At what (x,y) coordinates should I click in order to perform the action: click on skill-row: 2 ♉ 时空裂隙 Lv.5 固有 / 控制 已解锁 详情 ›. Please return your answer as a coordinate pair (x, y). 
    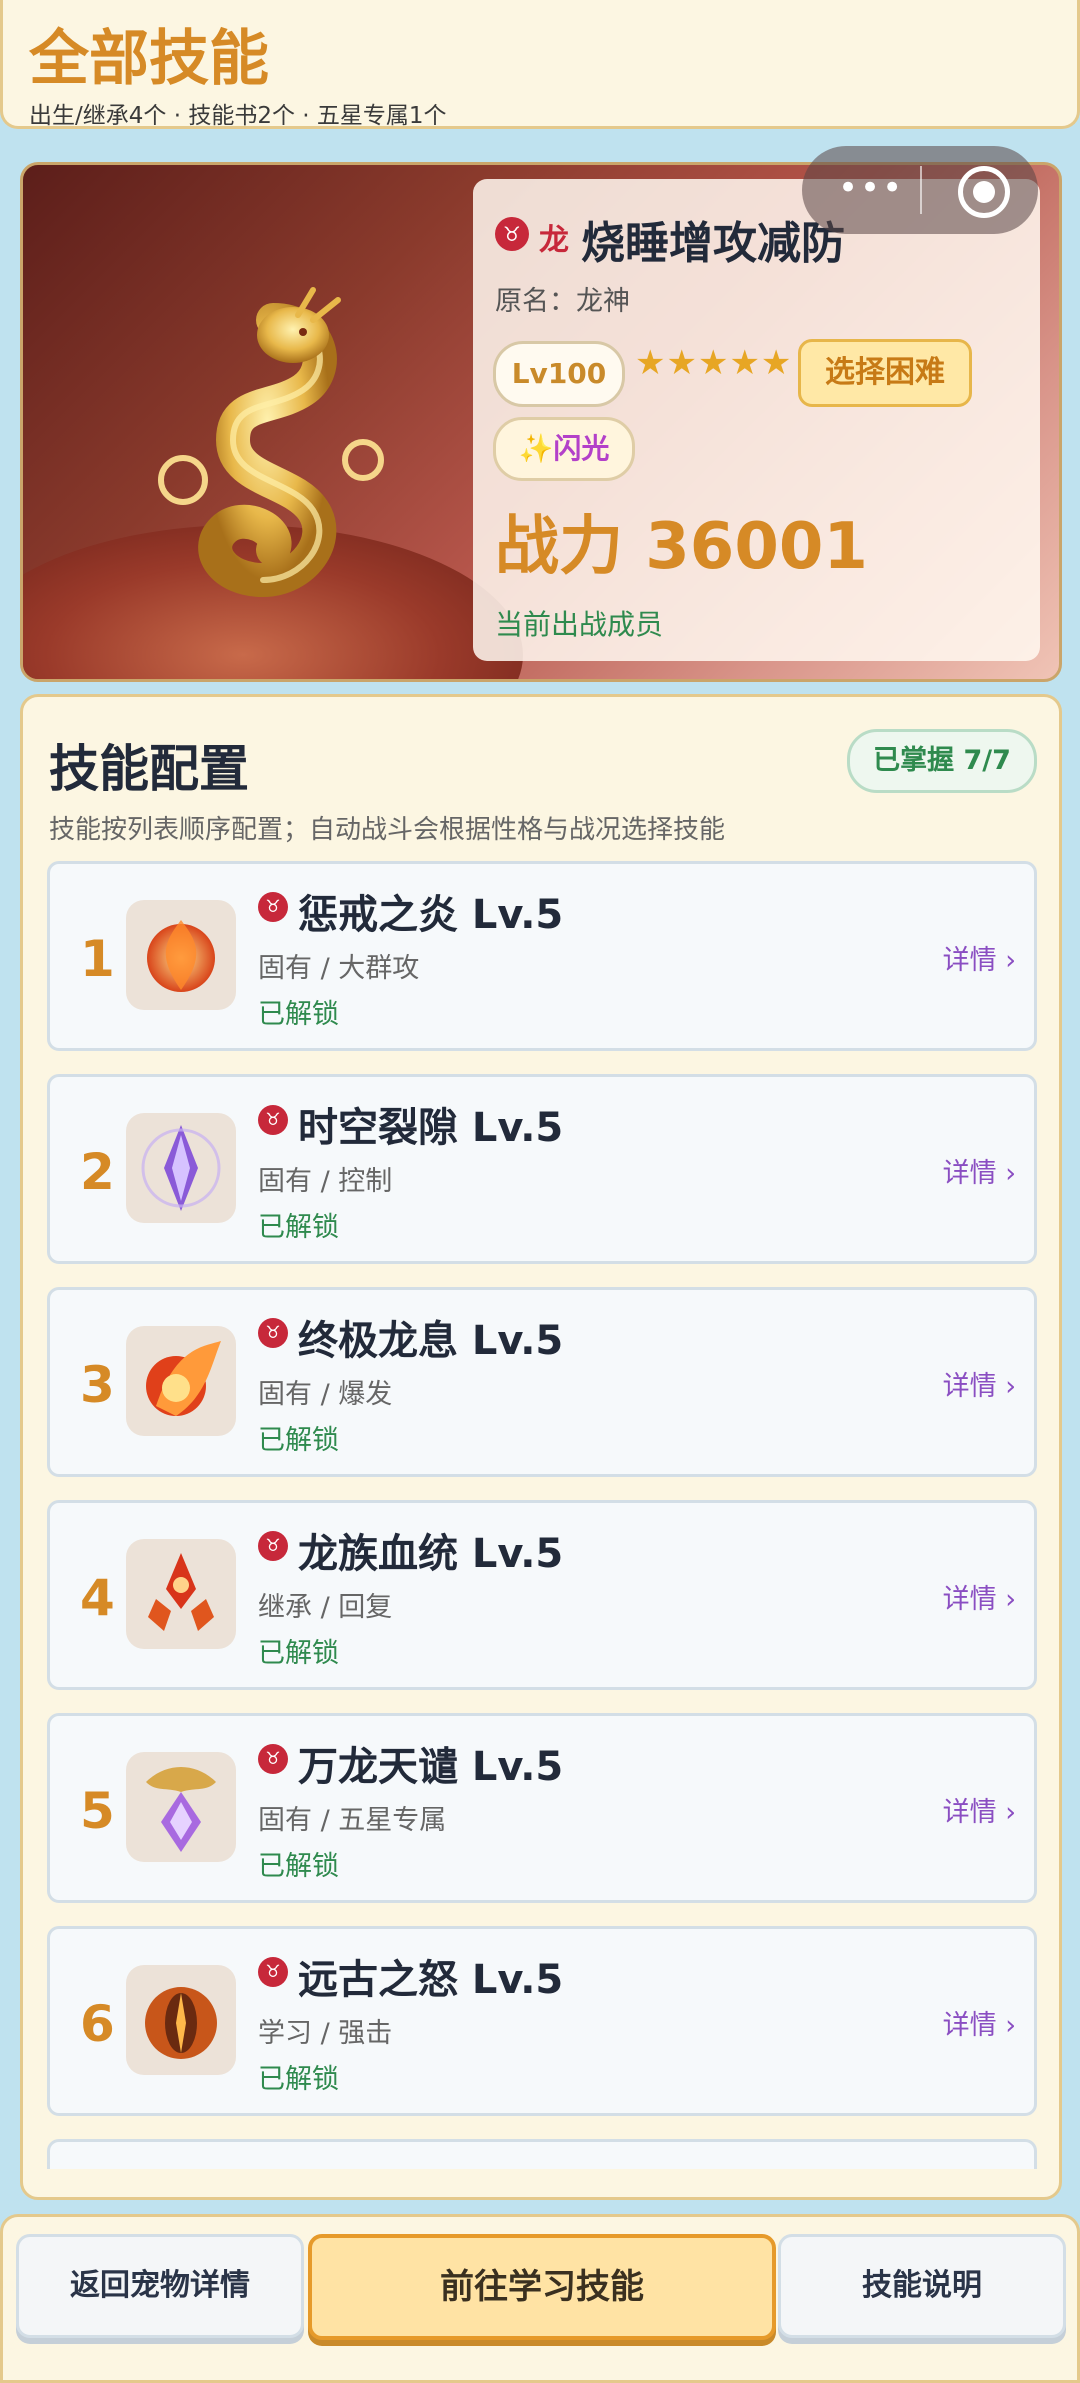
    Looking at the image, I should click on (542, 1169).